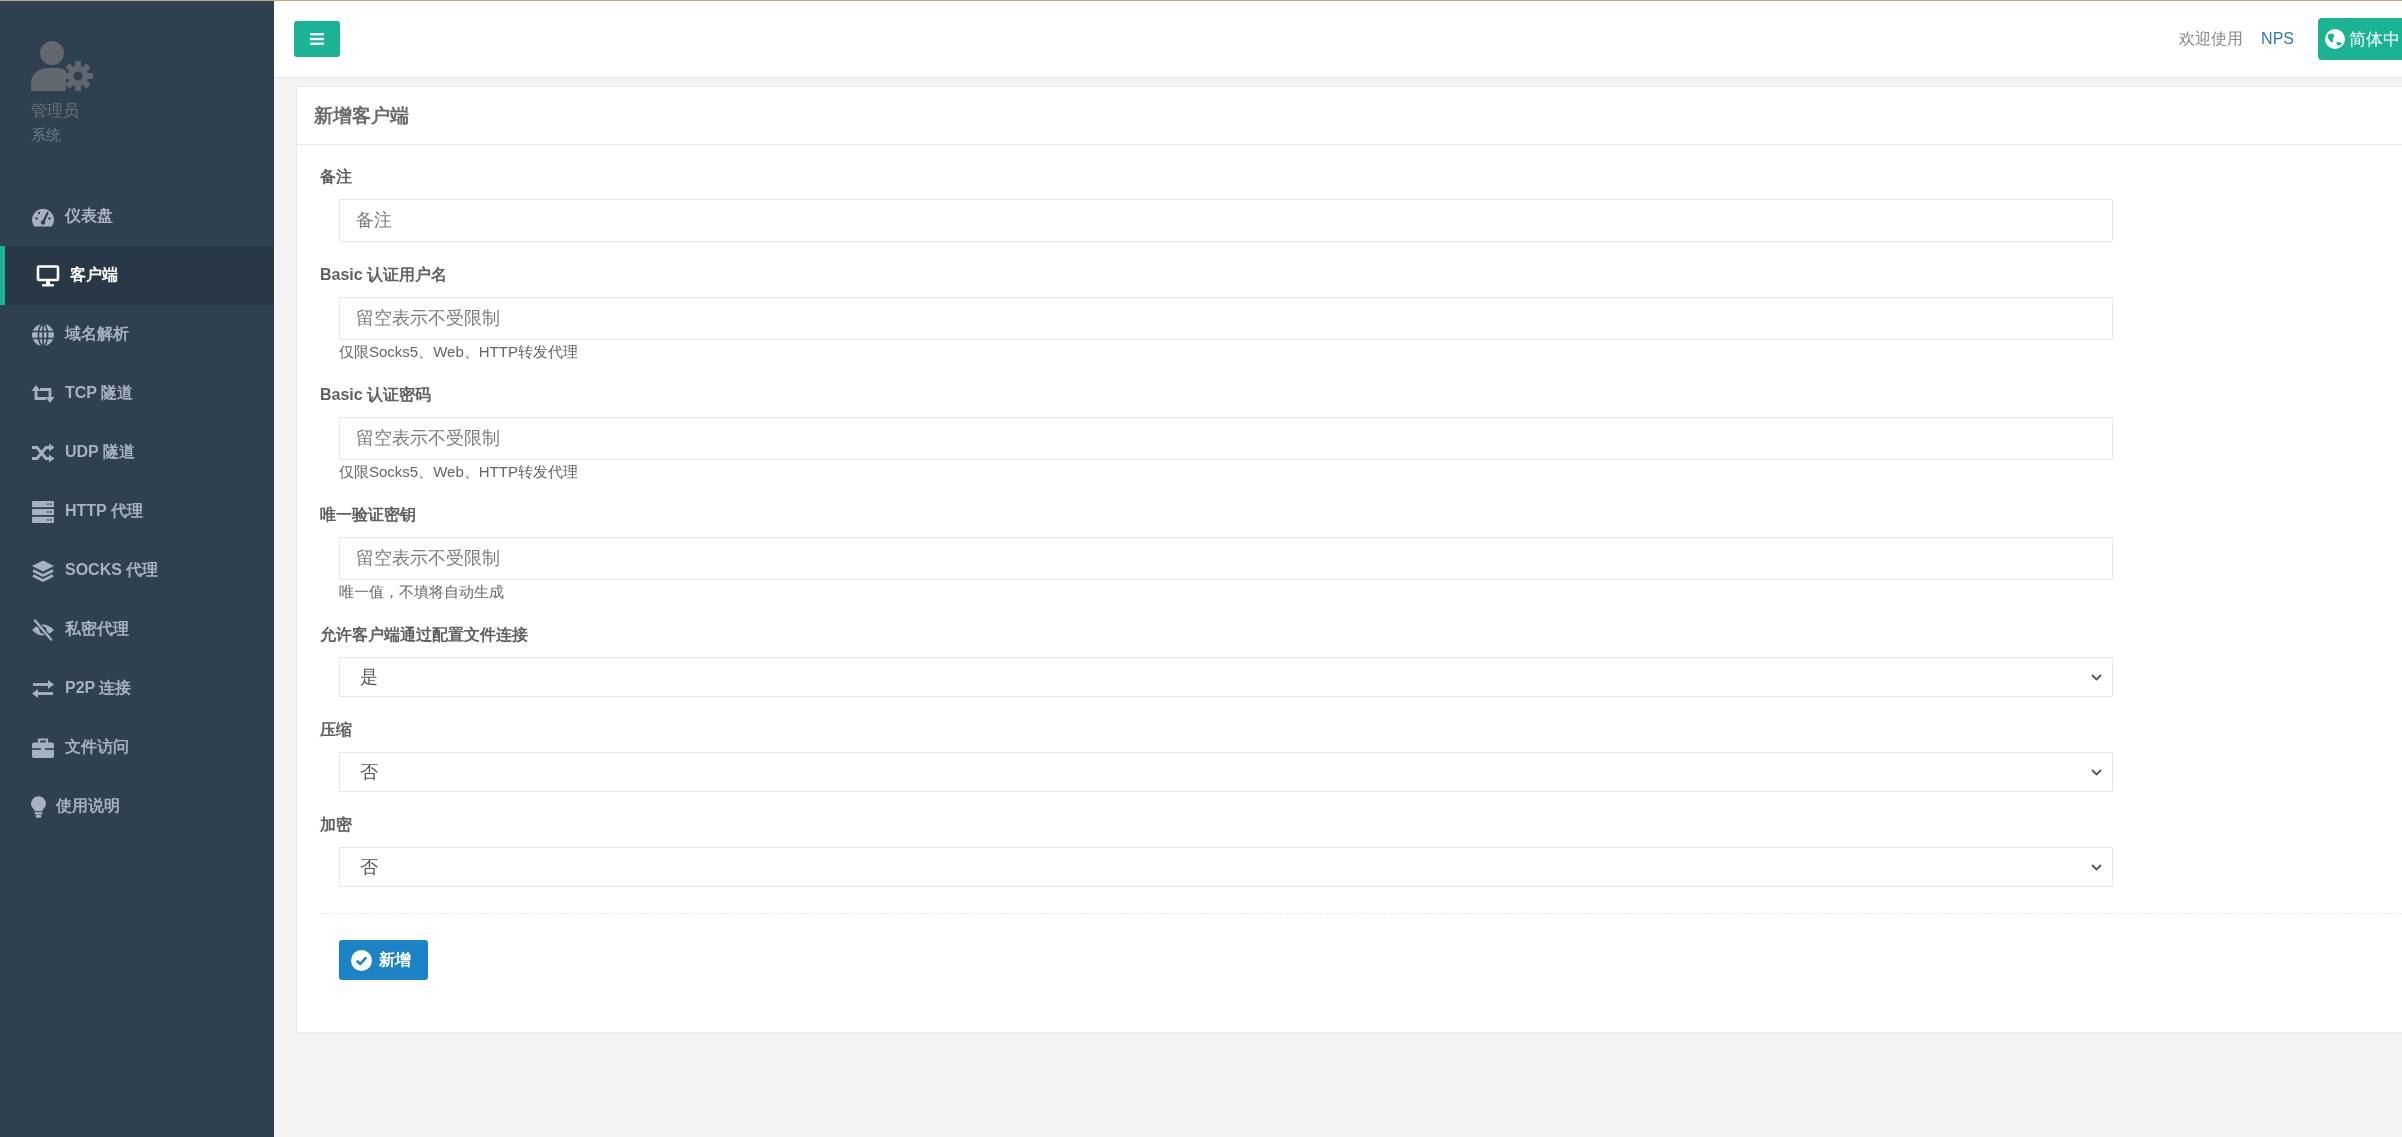 This screenshot has width=2402, height=1137. Describe the element at coordinates (1226, 677) in the screenshot. I see `dropdown: 是` at that location.